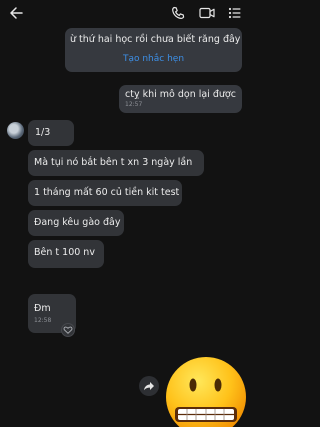  Describe the element at coordinates (180, 94) in the screenshot. I see `message-text: ctỵ khi mô dọn lại được` at that location.